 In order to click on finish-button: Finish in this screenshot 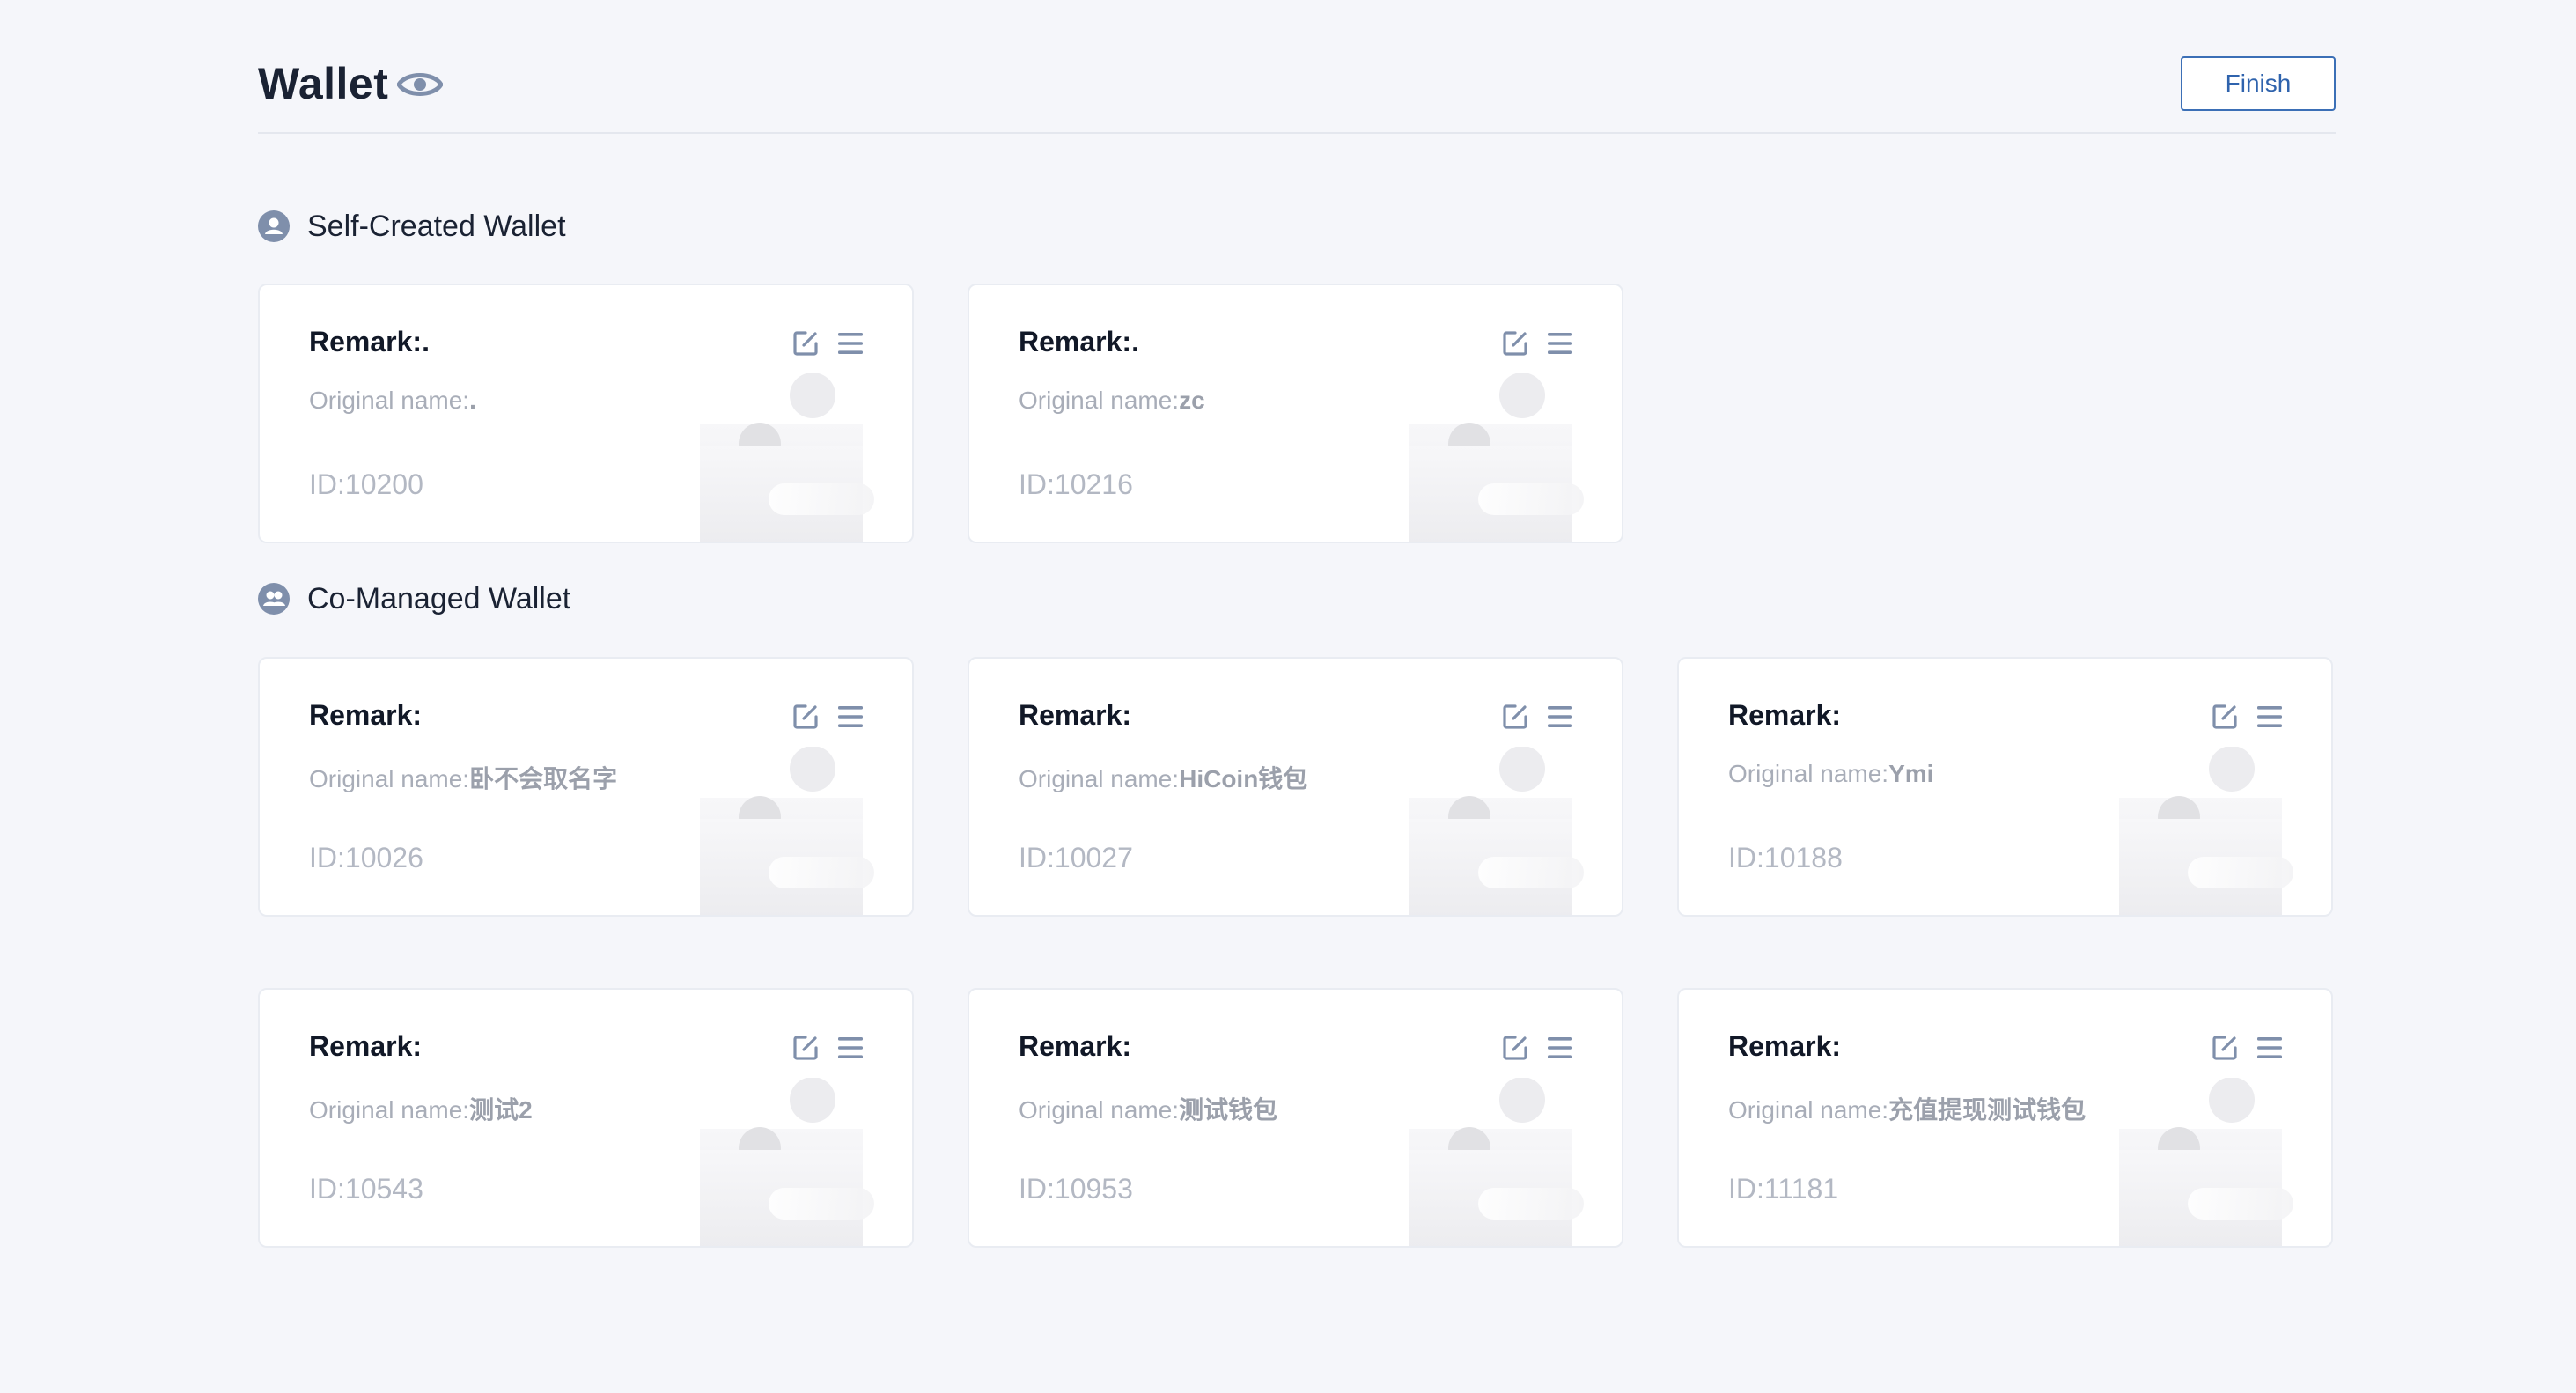, I will do `click(2259, 83)`.